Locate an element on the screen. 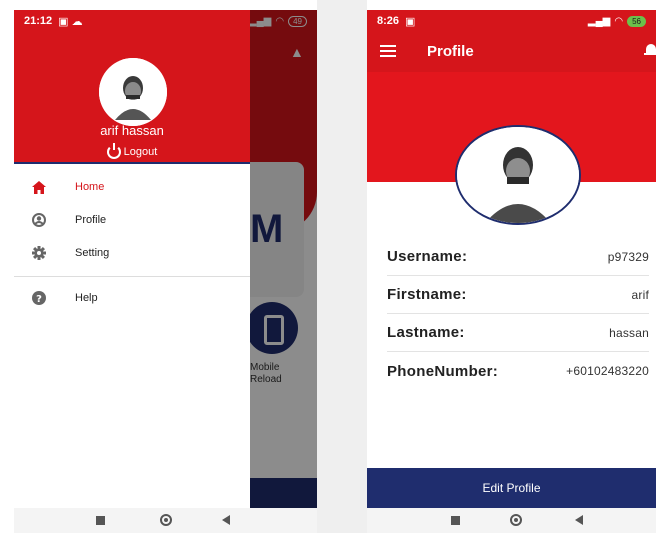 The image size is (656, 533). system-nav-bar is located at coordinates (165, 520).